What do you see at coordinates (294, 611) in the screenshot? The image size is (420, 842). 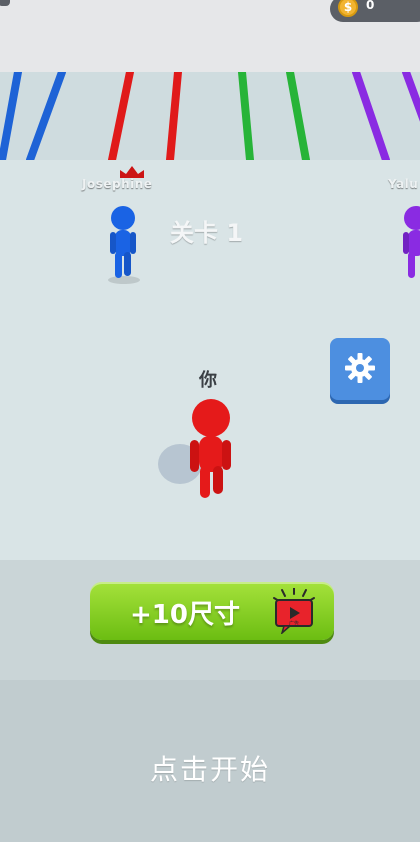 I see `video-ad-icon: 广告` at bounding box center [294, 611].